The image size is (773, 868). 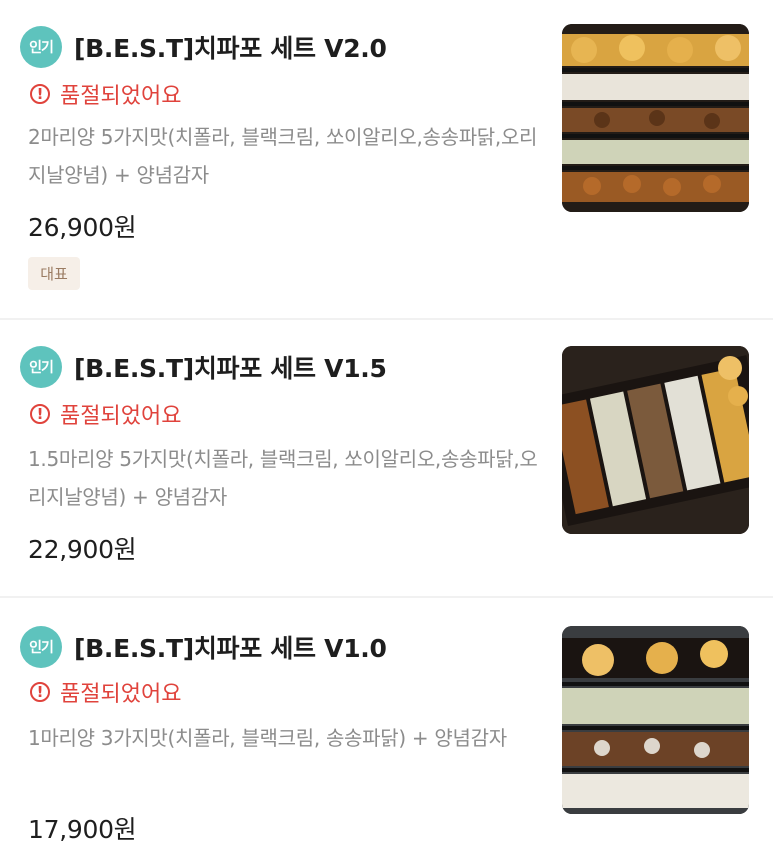 I want to click on representative-tag: 대표, so click(x=54, y=273).